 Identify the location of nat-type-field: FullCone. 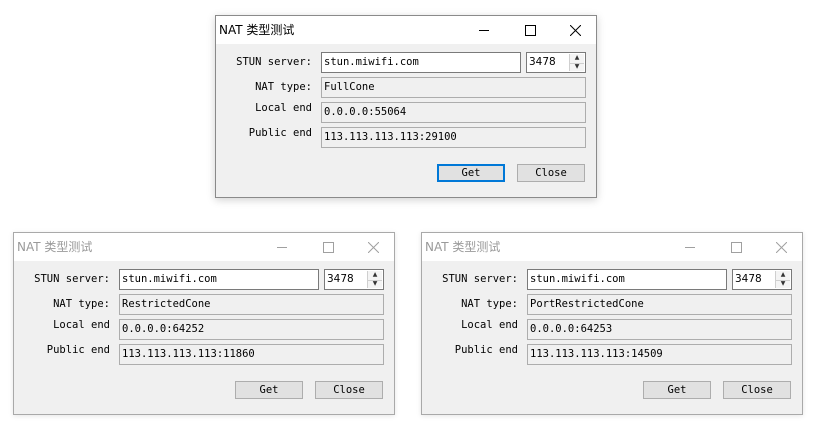
(453, 87).